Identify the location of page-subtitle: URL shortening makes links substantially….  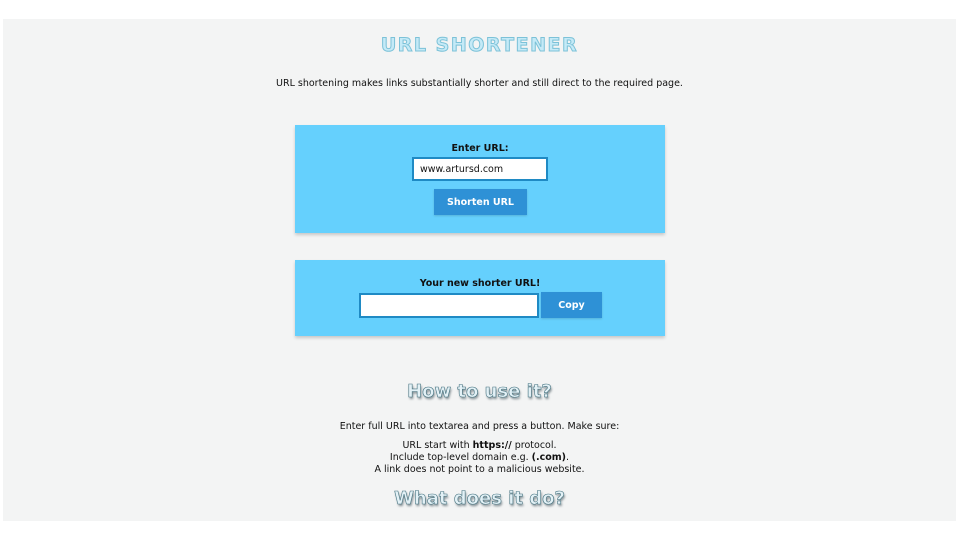
(479, 83).